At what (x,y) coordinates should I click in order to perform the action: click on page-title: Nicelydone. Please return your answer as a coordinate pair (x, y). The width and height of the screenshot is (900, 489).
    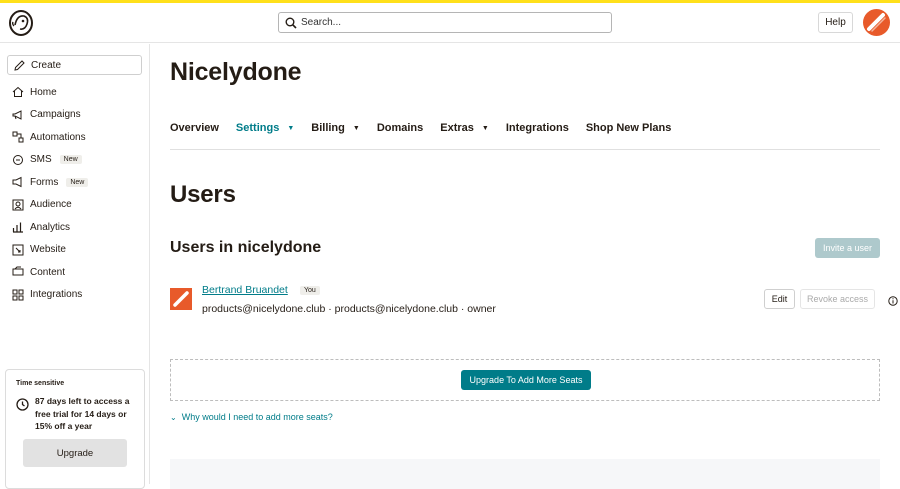
    Looking at the image, I should click on (236, 72).